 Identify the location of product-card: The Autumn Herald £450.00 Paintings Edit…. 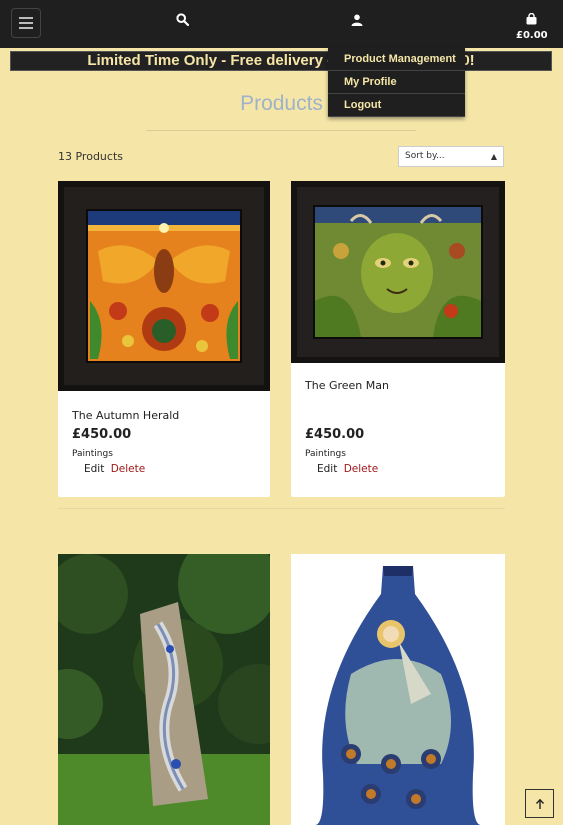
(164, 339).